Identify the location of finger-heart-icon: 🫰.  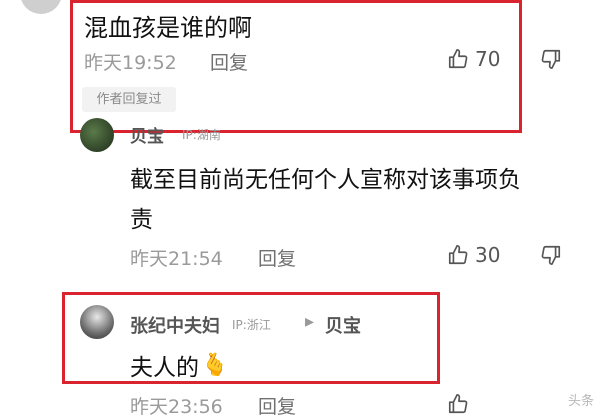
(215, 365).